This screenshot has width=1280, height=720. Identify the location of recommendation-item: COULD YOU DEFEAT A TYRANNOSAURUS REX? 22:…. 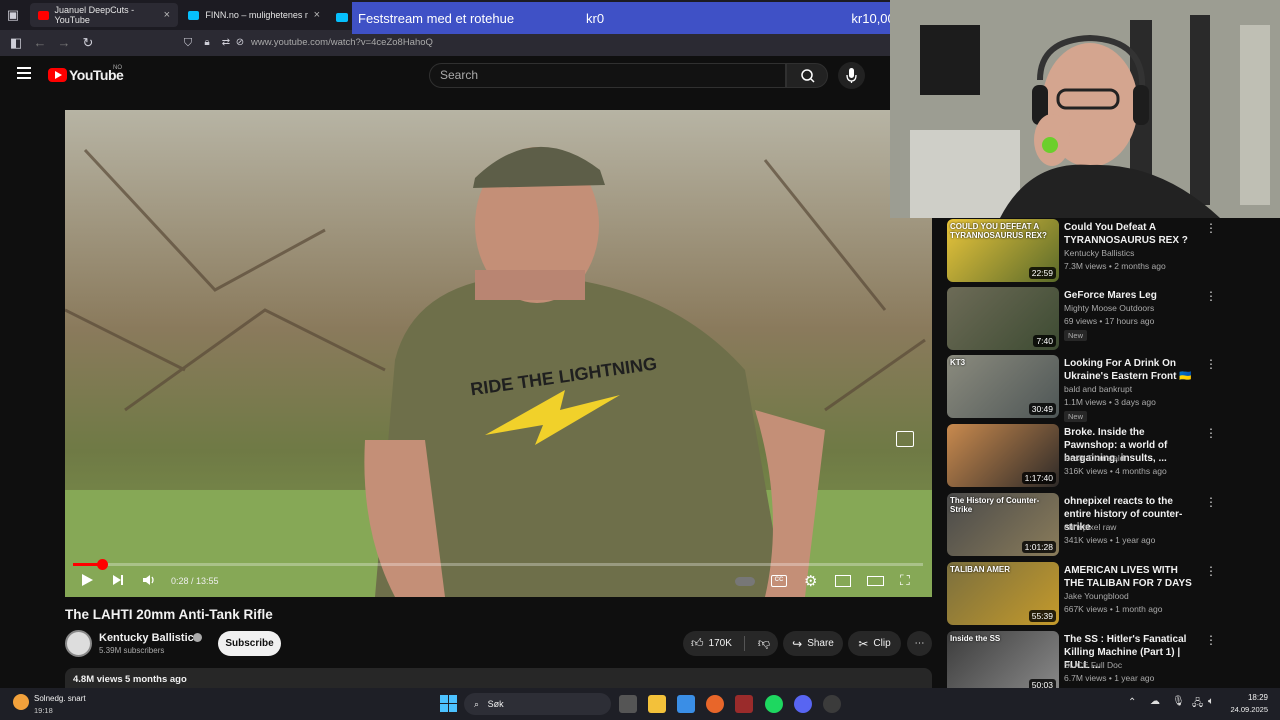
(1107, 251).